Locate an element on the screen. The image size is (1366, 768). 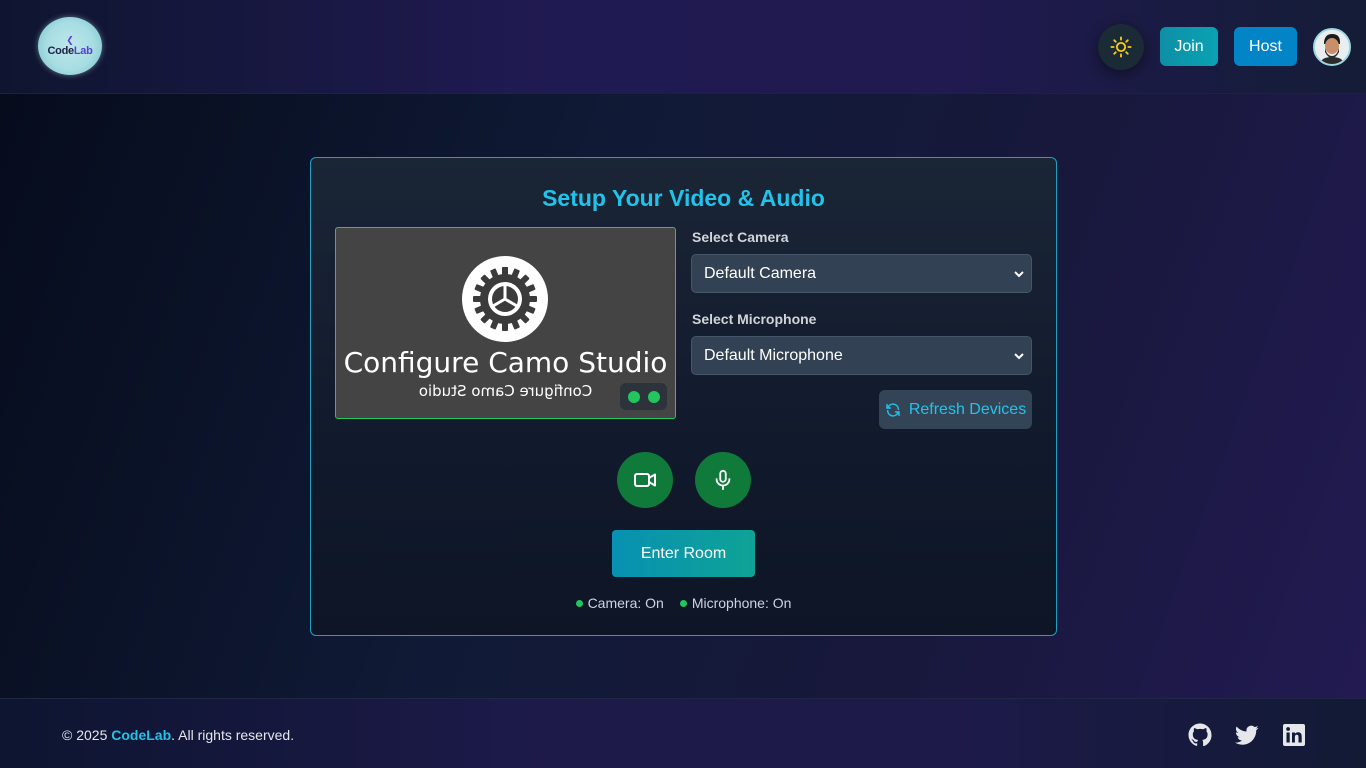
twitter-icon is located at coordinates (1247, 735).